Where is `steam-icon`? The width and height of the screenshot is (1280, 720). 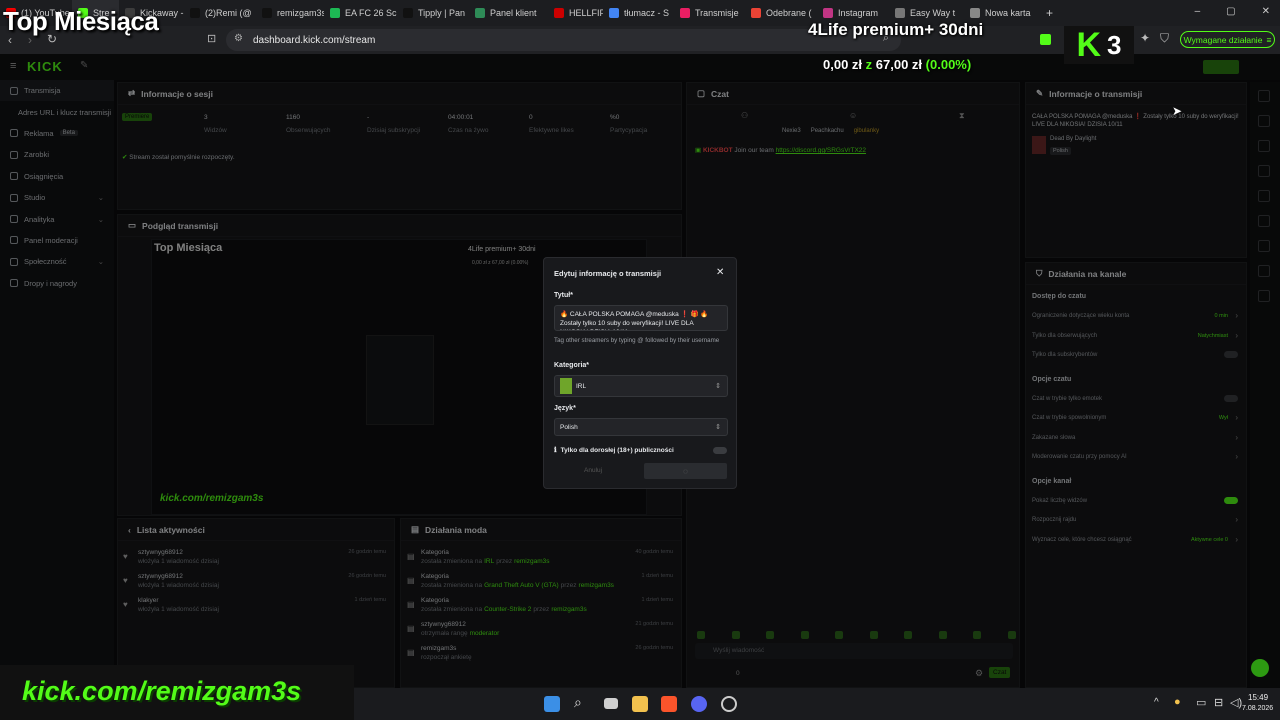 steam-icon is located at coordinates (729, 704).